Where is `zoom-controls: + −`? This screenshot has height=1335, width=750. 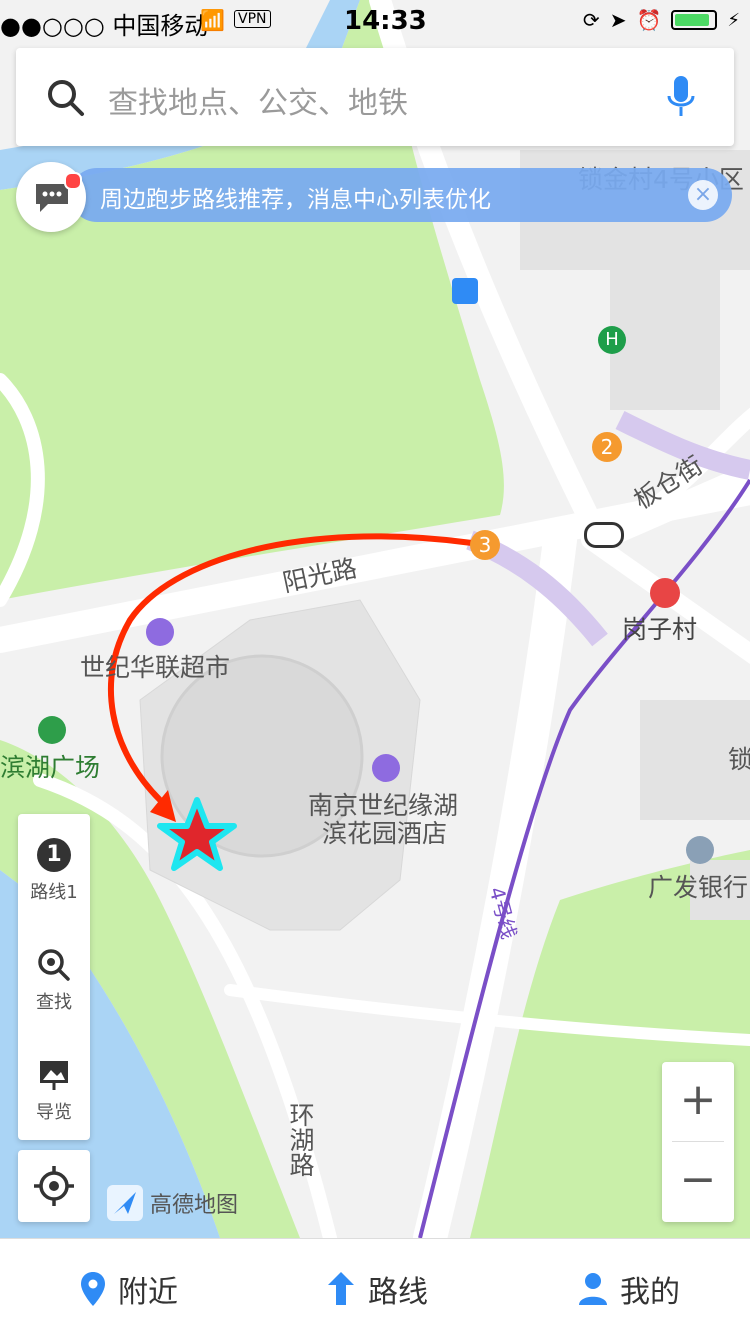
zoom-controls: + − is located at coordinates (698, 1142).